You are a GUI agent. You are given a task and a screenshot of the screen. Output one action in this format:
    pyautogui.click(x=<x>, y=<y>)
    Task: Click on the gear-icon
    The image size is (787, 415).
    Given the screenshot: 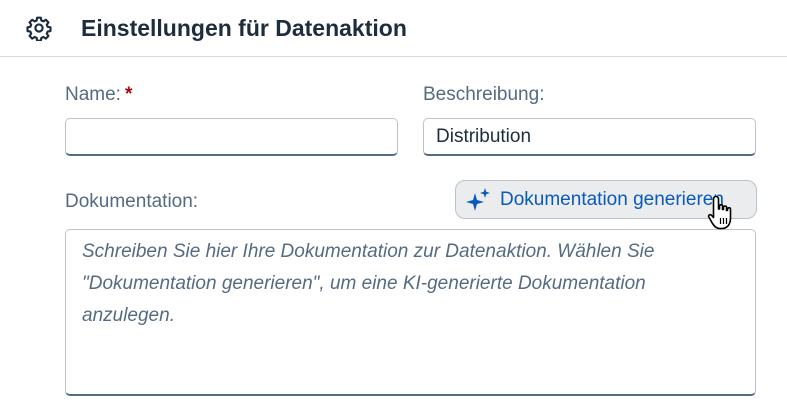 What is the action you would take?
    pyautogui.click(x=39, y=28)
    